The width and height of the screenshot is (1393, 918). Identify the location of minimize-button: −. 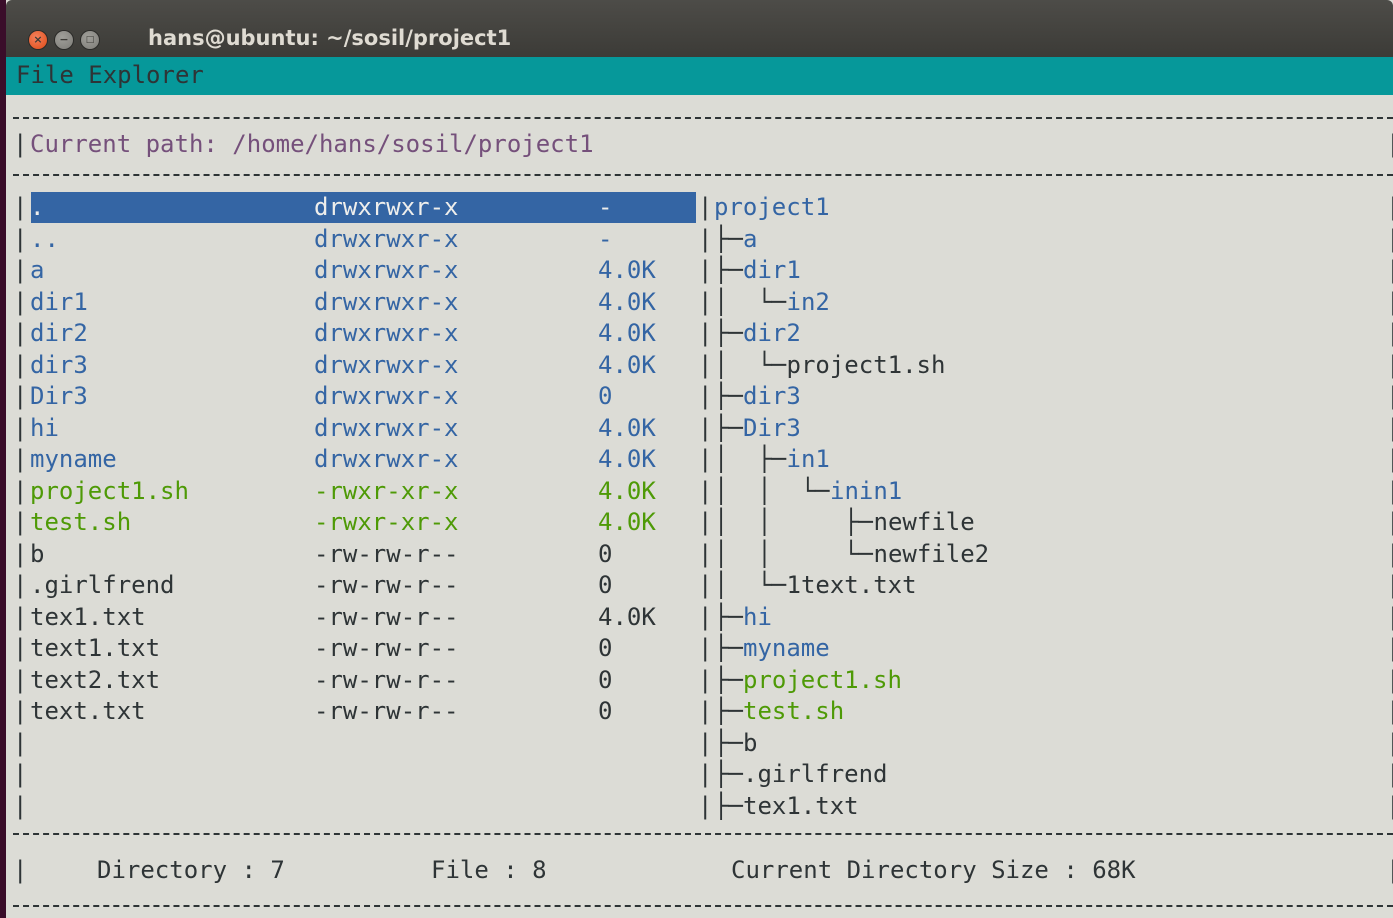
(64, 40).